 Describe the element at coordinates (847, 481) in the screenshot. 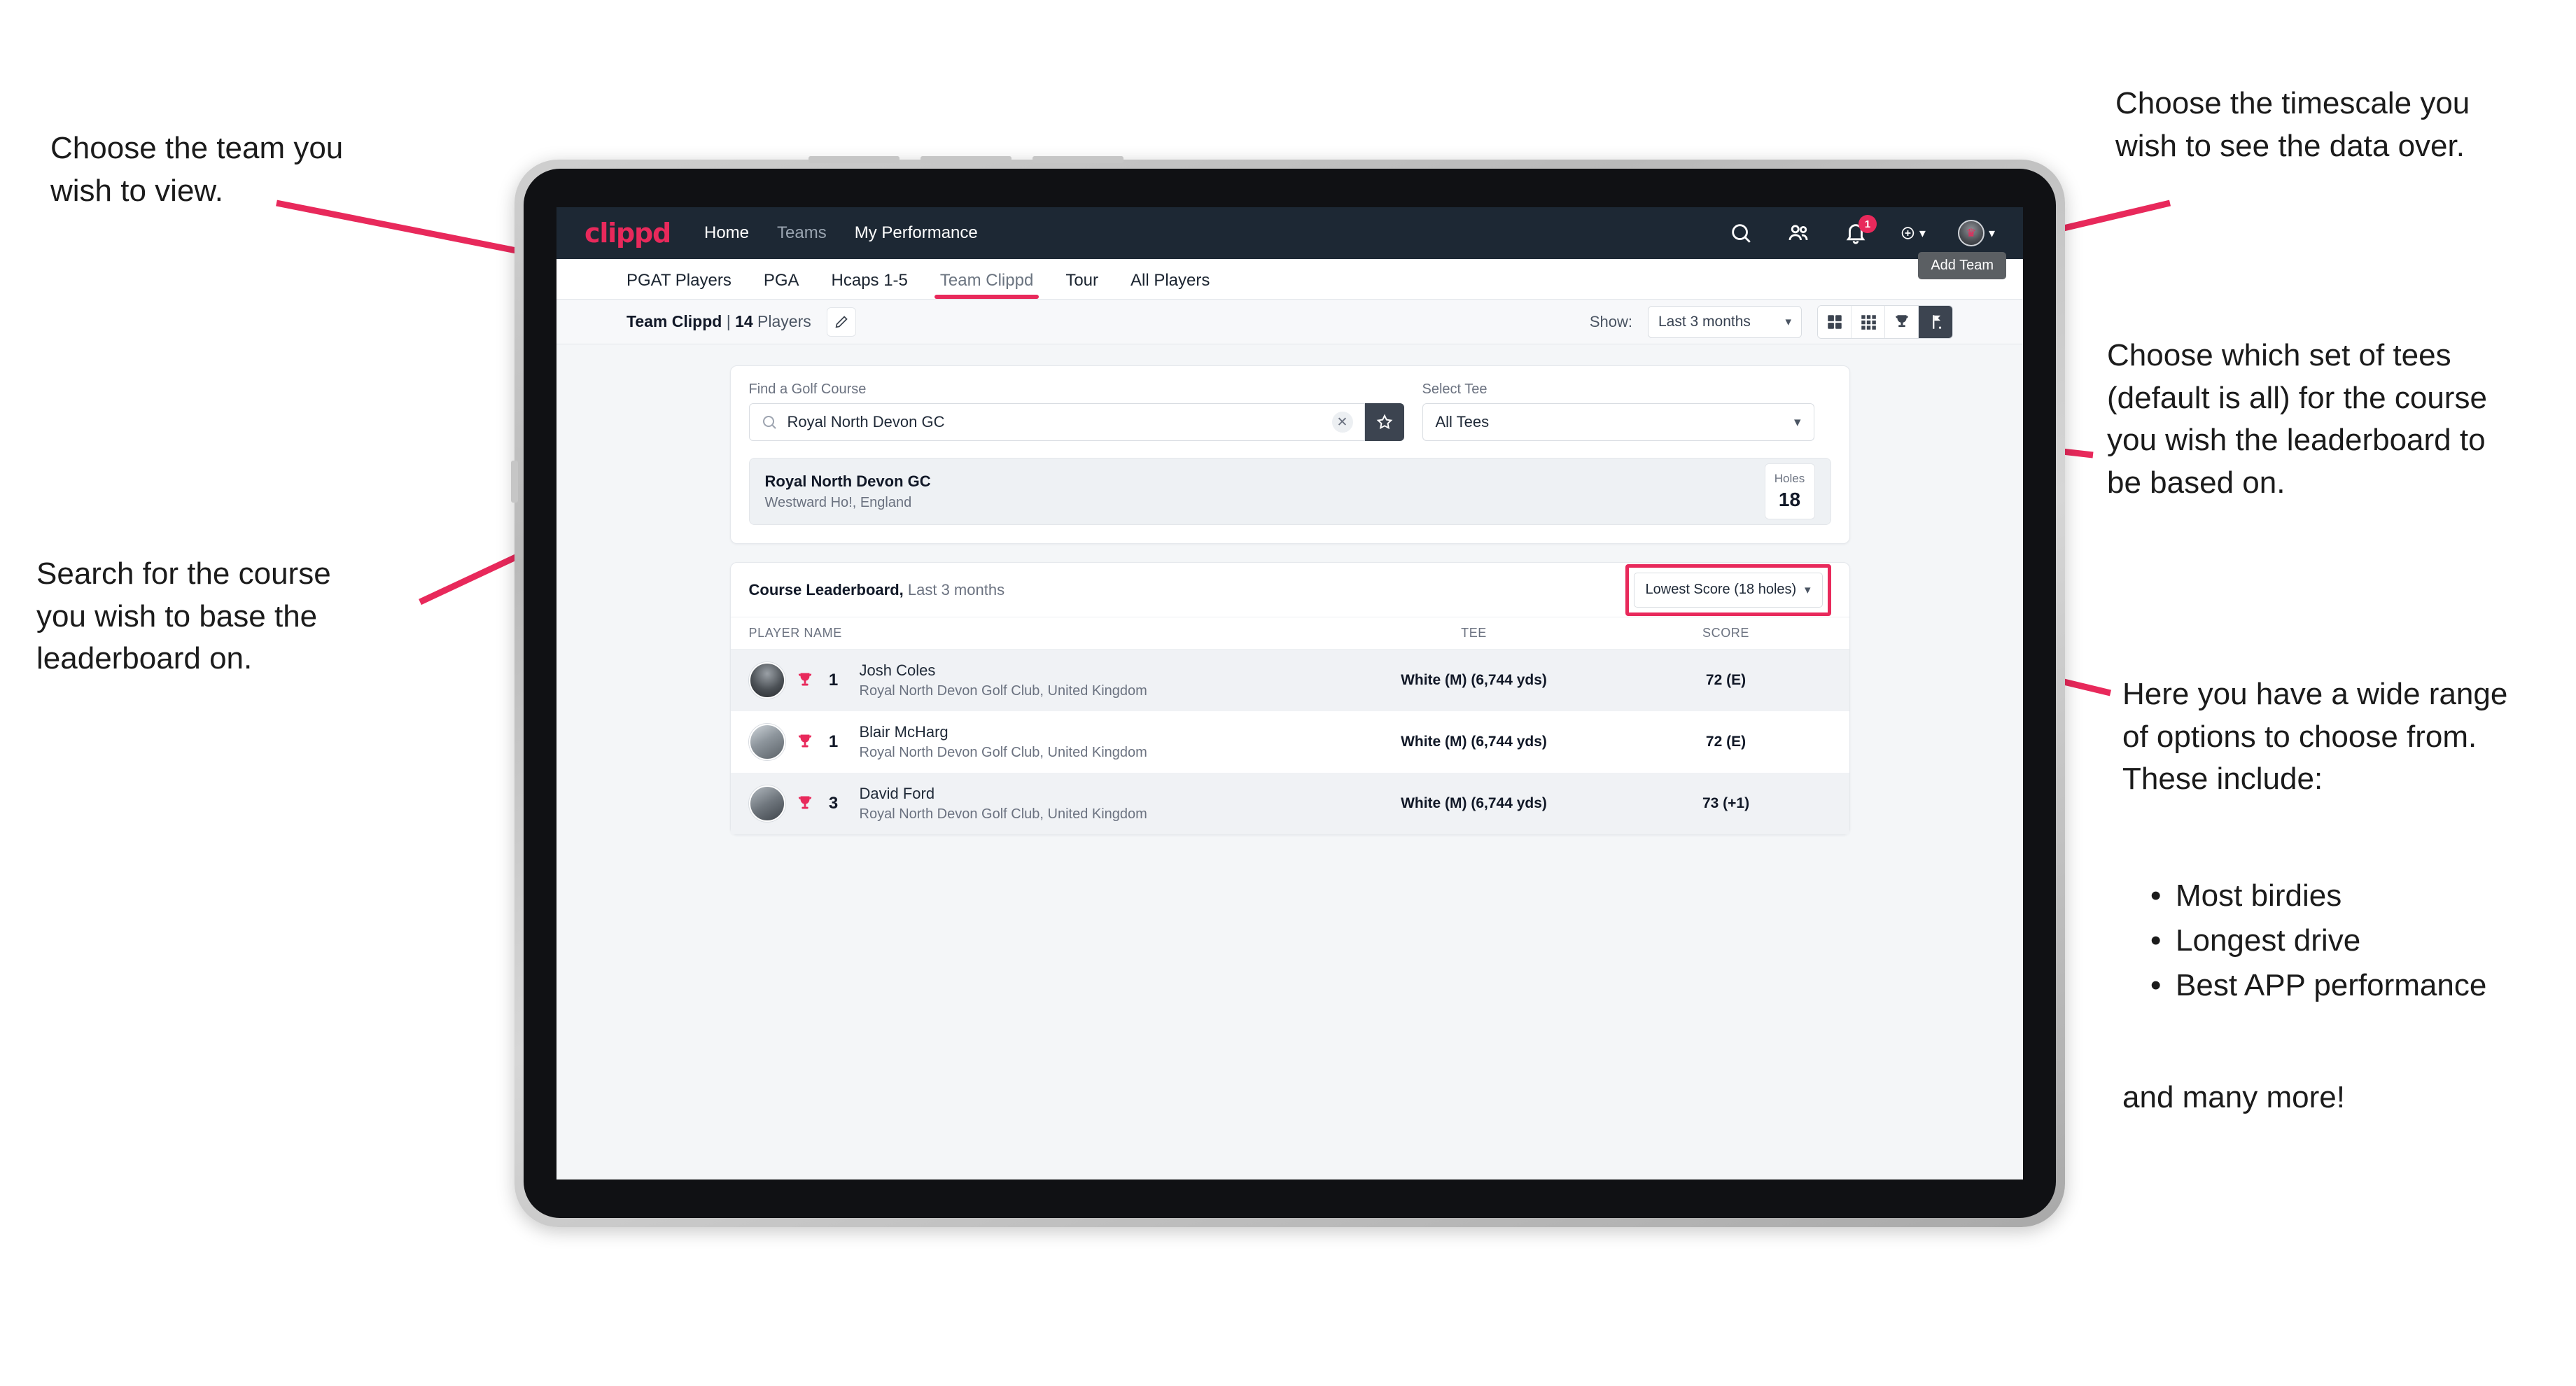

I see `course-name: Royal North Devon GC` at that location.